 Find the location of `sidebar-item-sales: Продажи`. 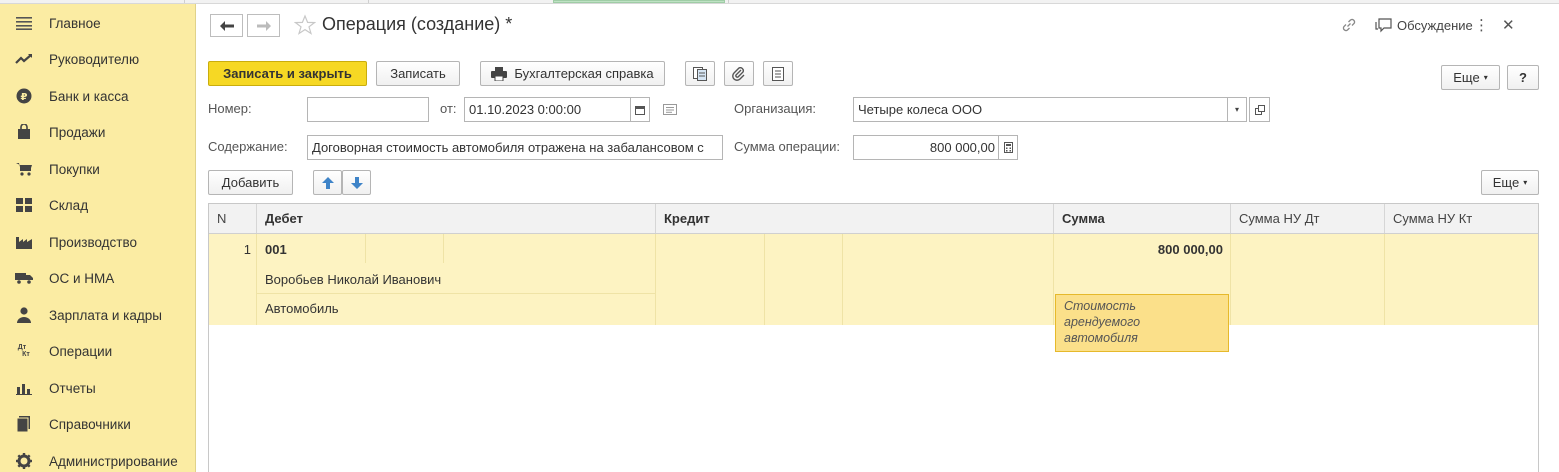

sidebar-item-sales: Продажи is located at coordinates (97, 132).